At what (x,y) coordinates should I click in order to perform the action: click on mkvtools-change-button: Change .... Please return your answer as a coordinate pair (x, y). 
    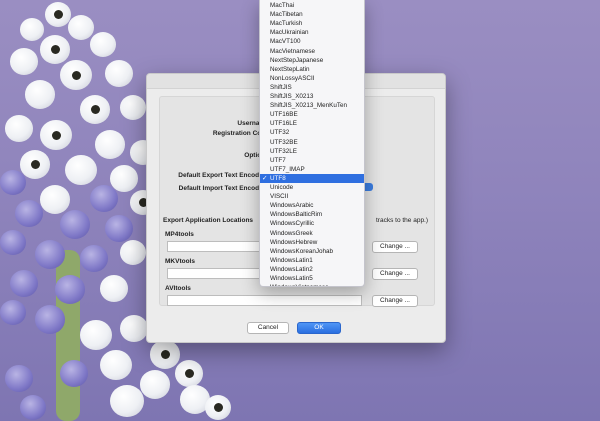
    Looking at the image, I should click on (395, 274).